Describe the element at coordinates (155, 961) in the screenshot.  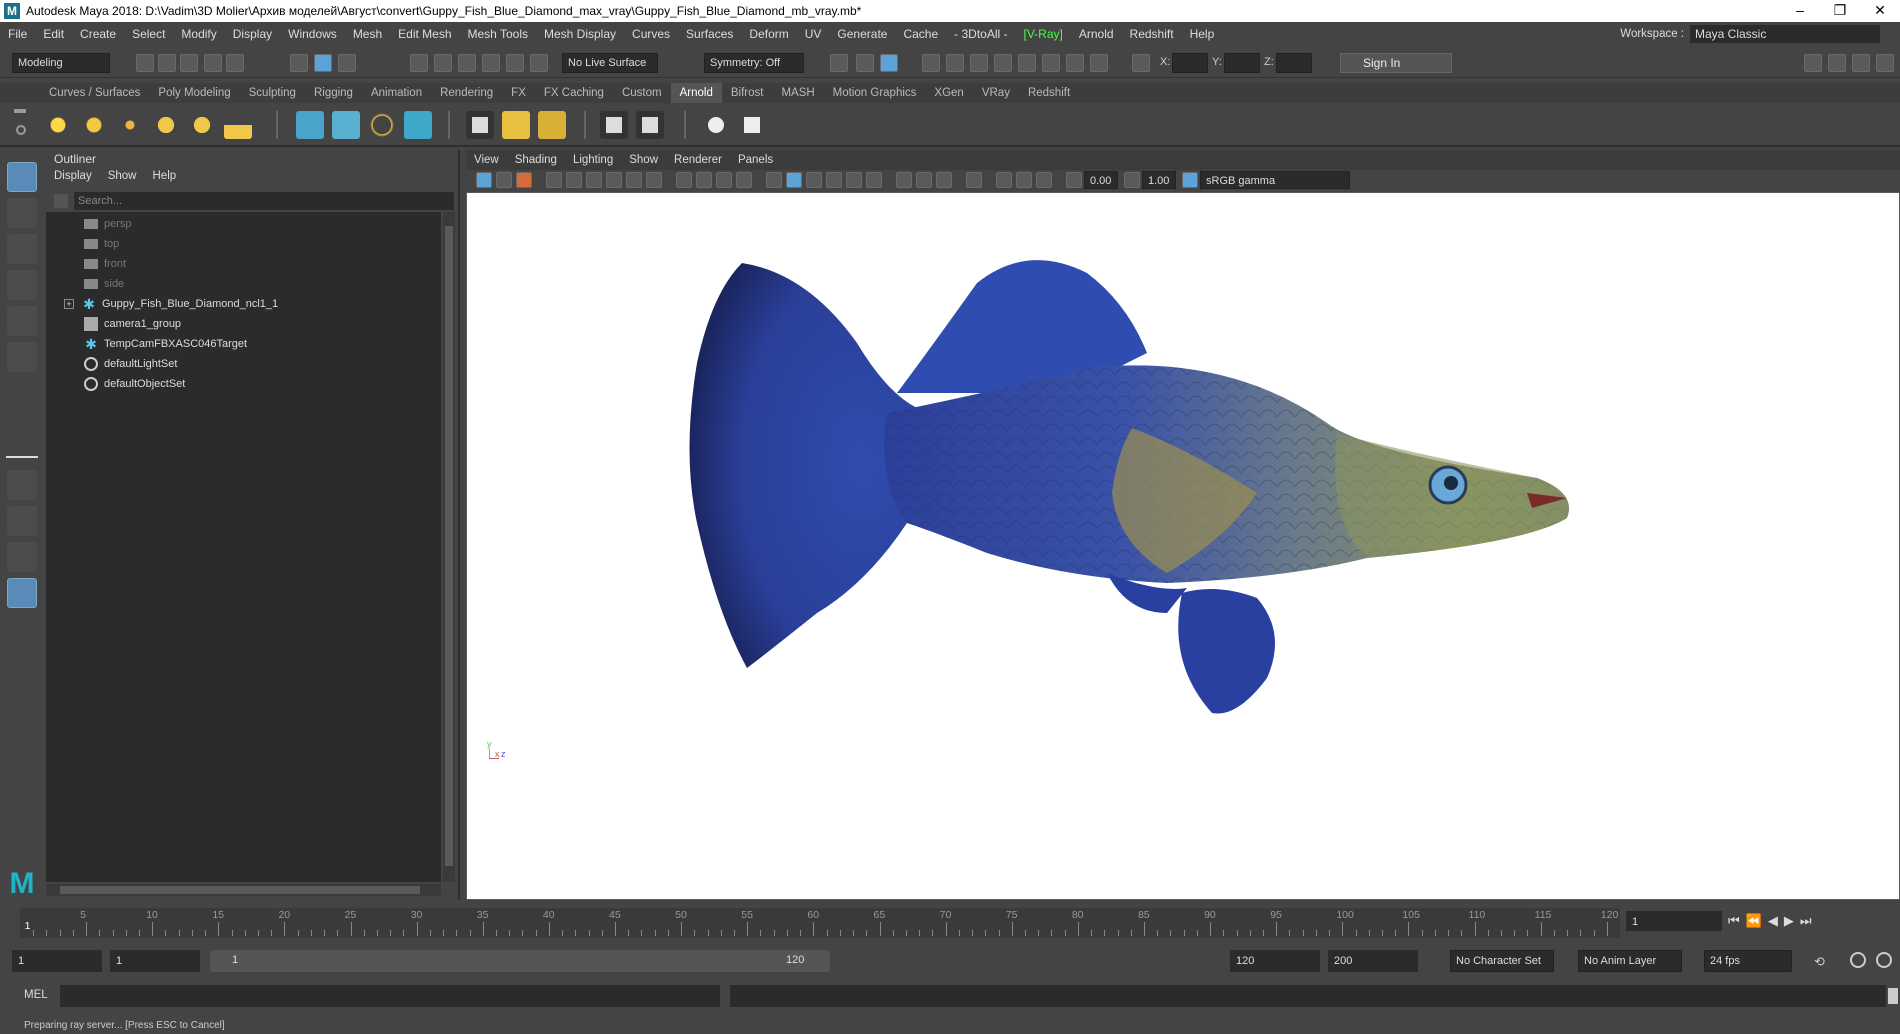
I see `anim-start-field: 1` at that location.